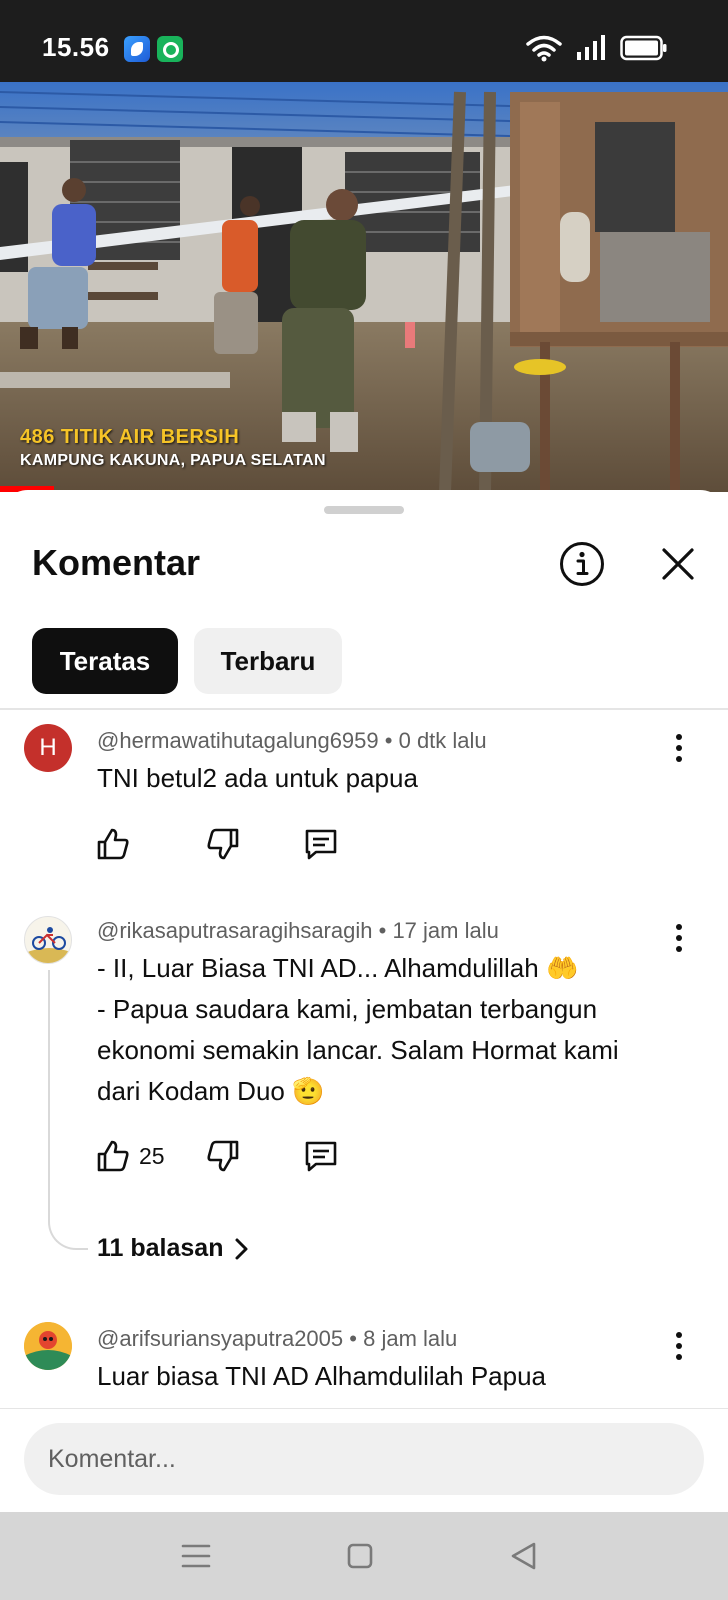  I want to click on close-button, so click(678, 564).